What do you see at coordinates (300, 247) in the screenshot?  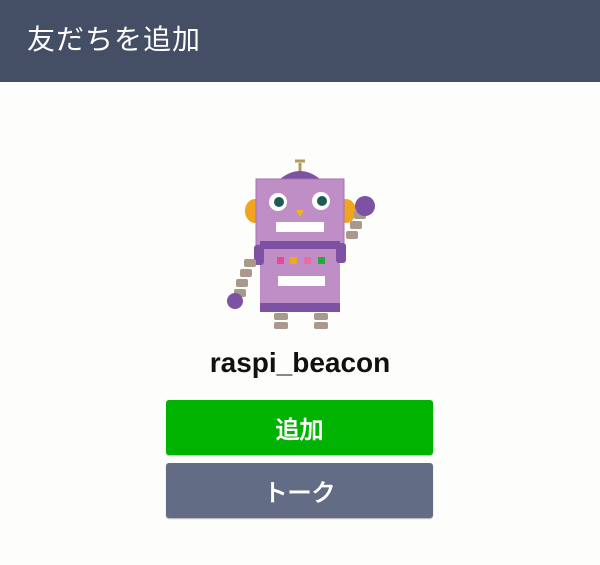 I see `robot-avatar-icon` at bounding box center [300, 247].